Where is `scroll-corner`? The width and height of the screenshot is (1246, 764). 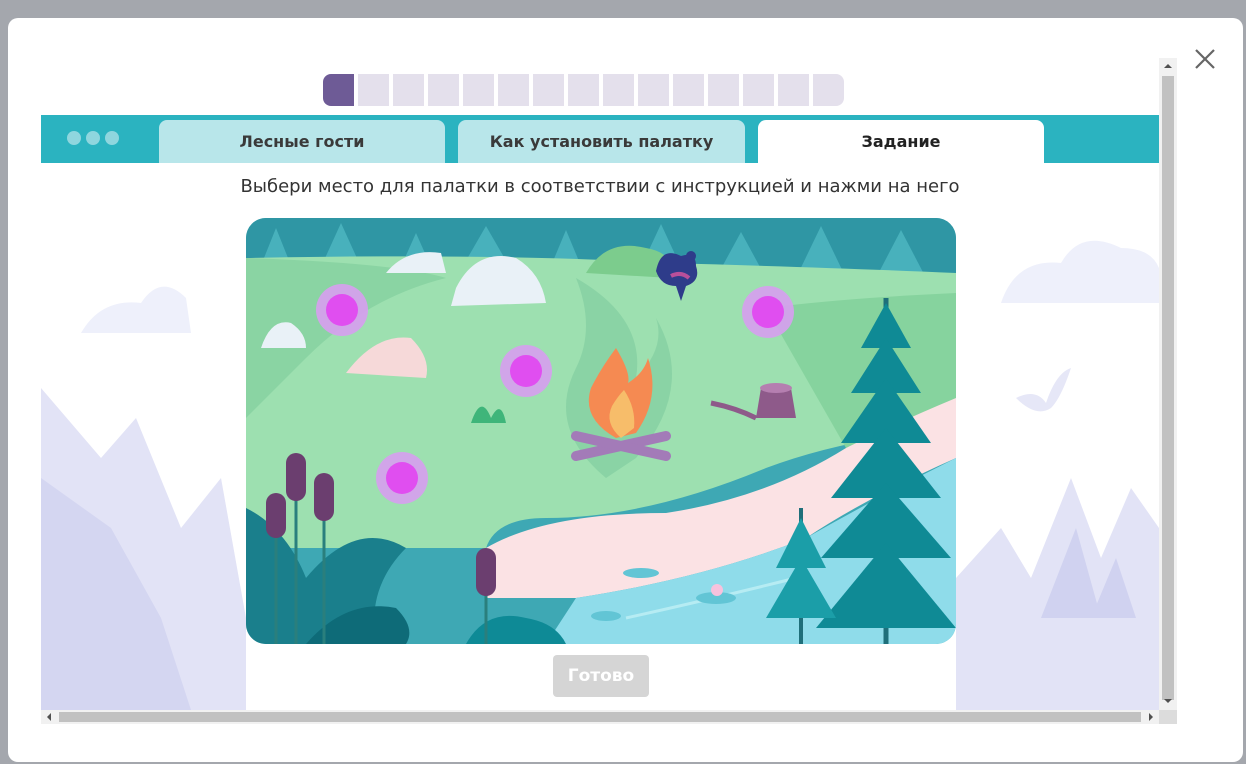 scroll-corner is located at coordinates (1168, 717).